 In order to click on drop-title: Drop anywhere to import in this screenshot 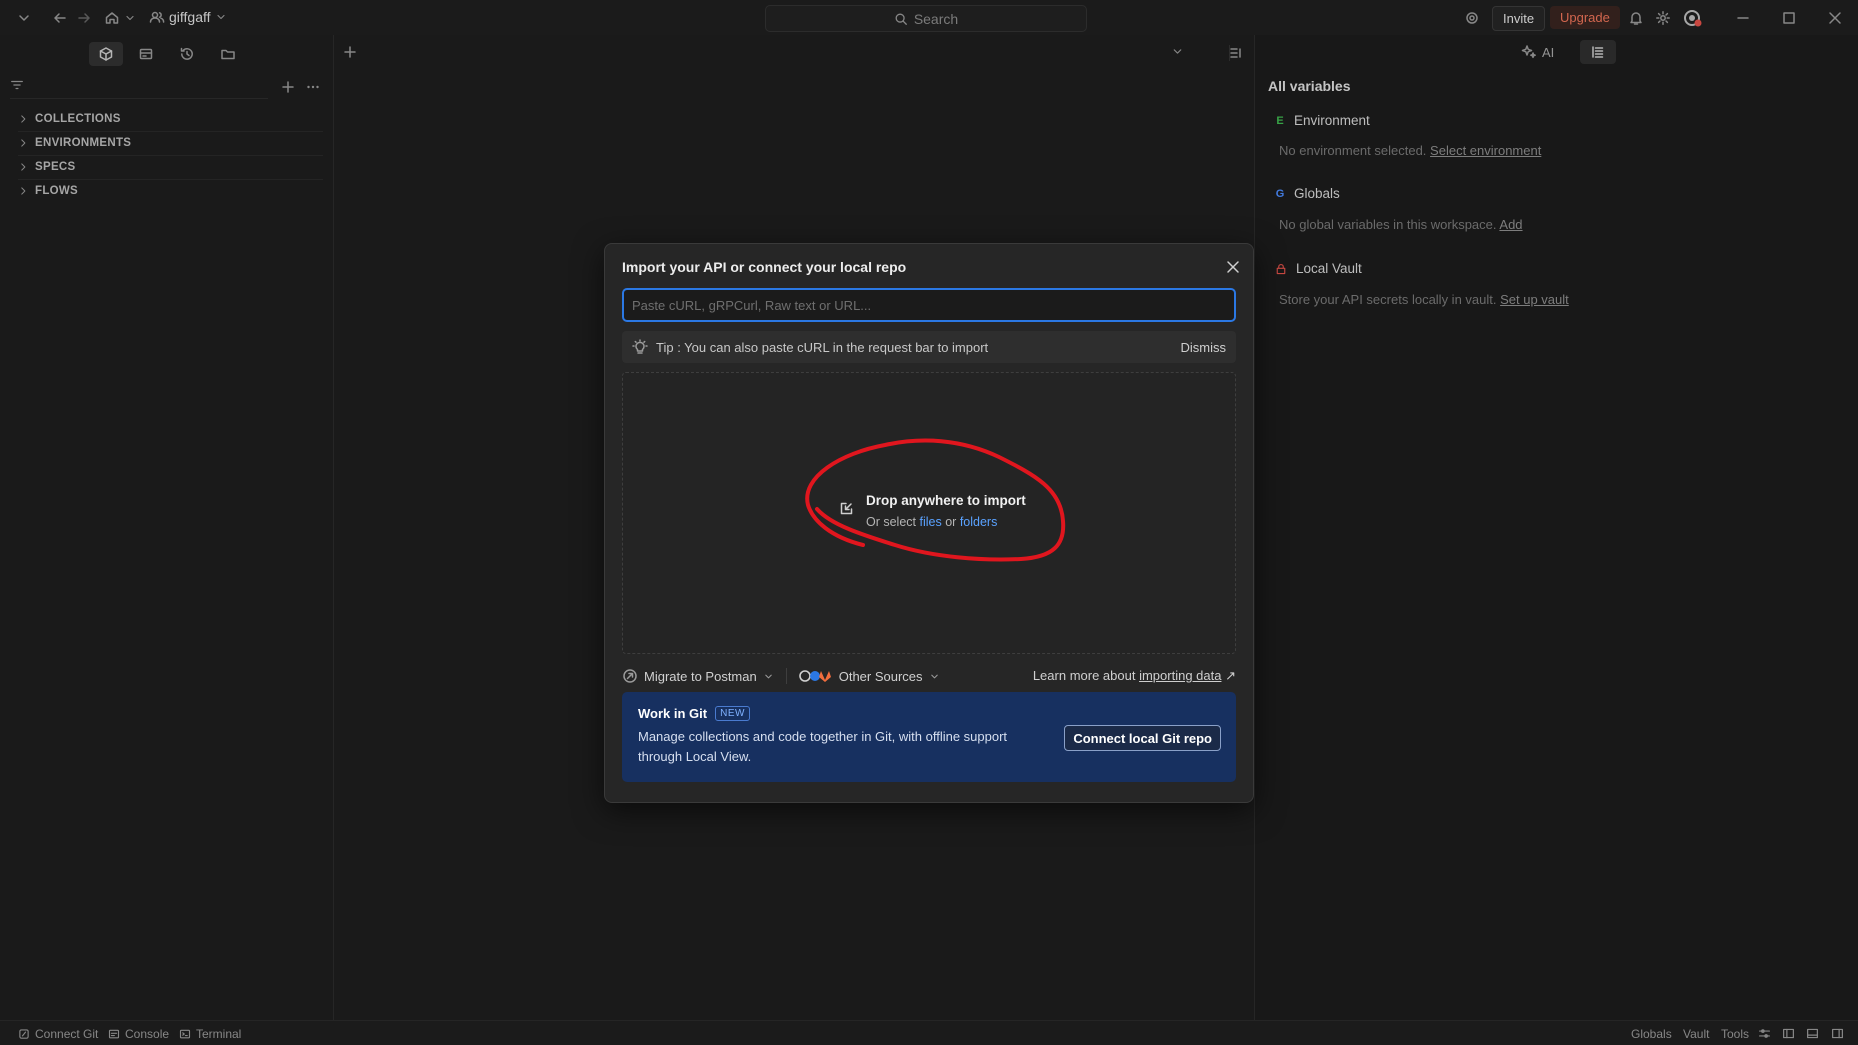, I will do `click(946, 500)`.